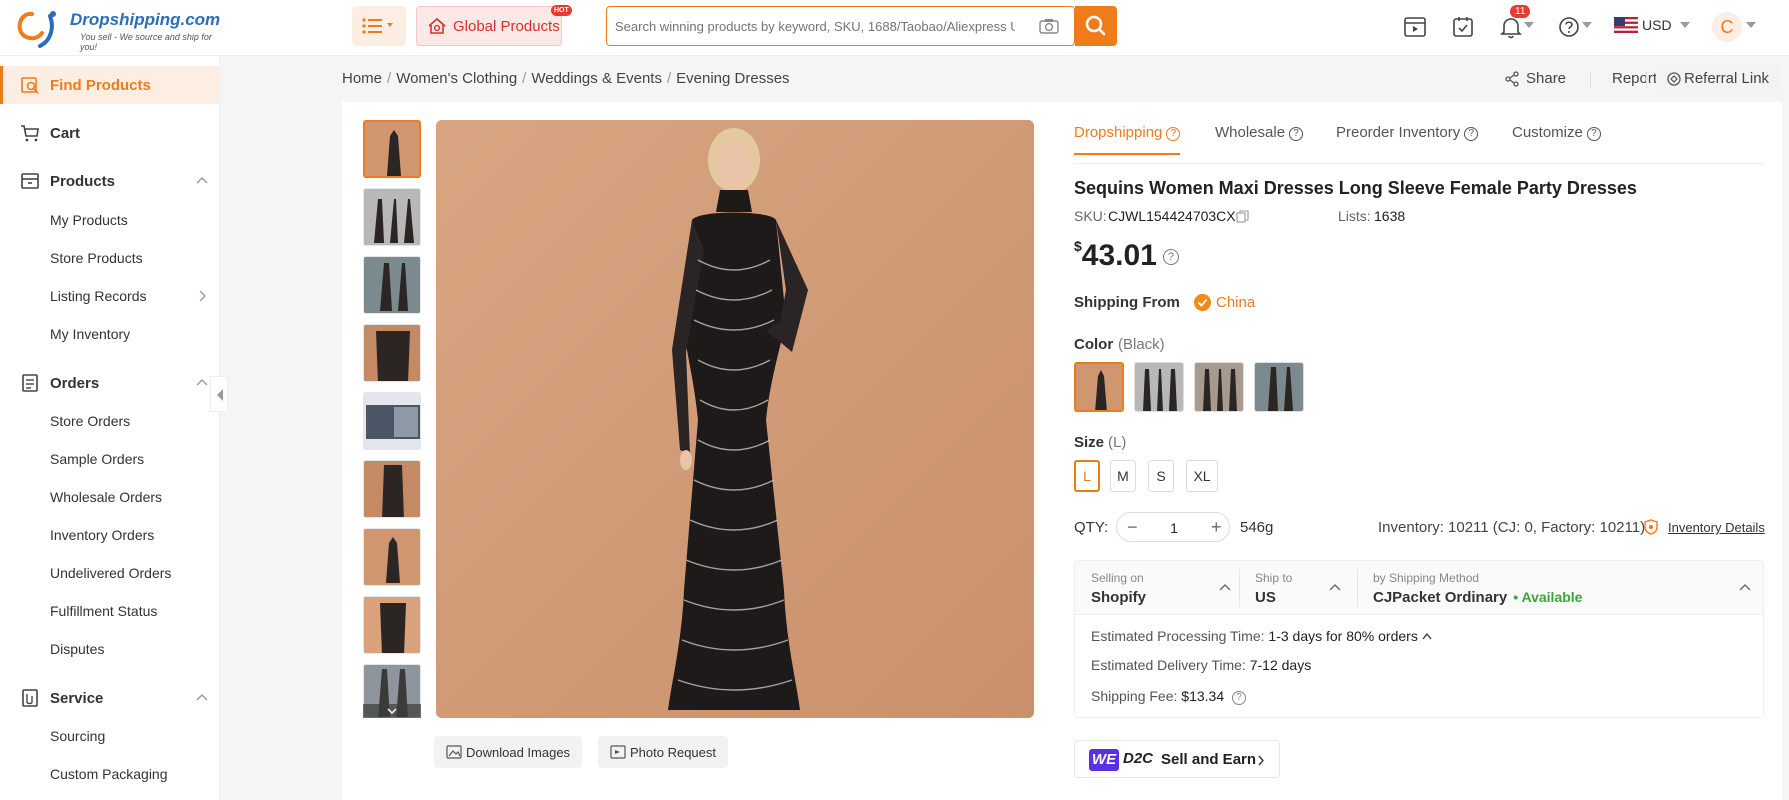  I want to click on photo-request-button: Photo Request, so click(663, 752).